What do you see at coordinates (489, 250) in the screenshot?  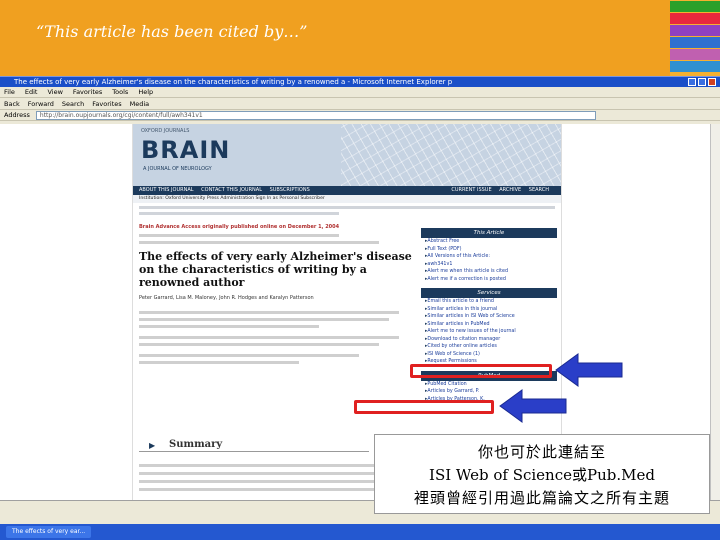 I see `this-article-link: Full Text (PDF)` at bounding box center [489, 250].